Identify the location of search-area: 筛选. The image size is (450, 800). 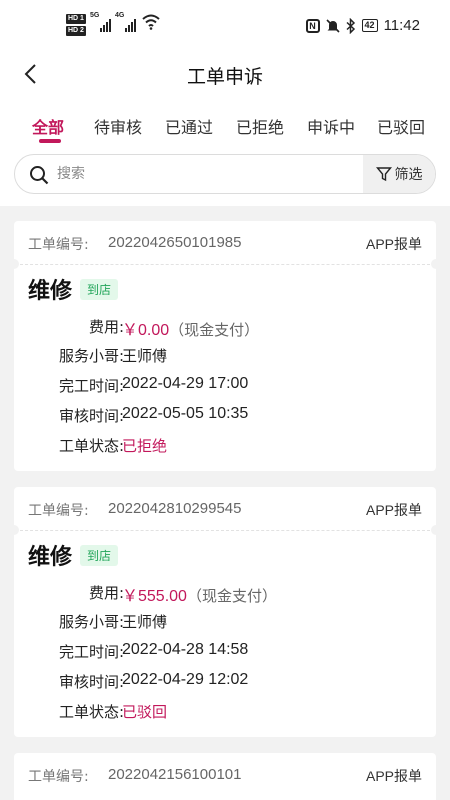
(225, 177).